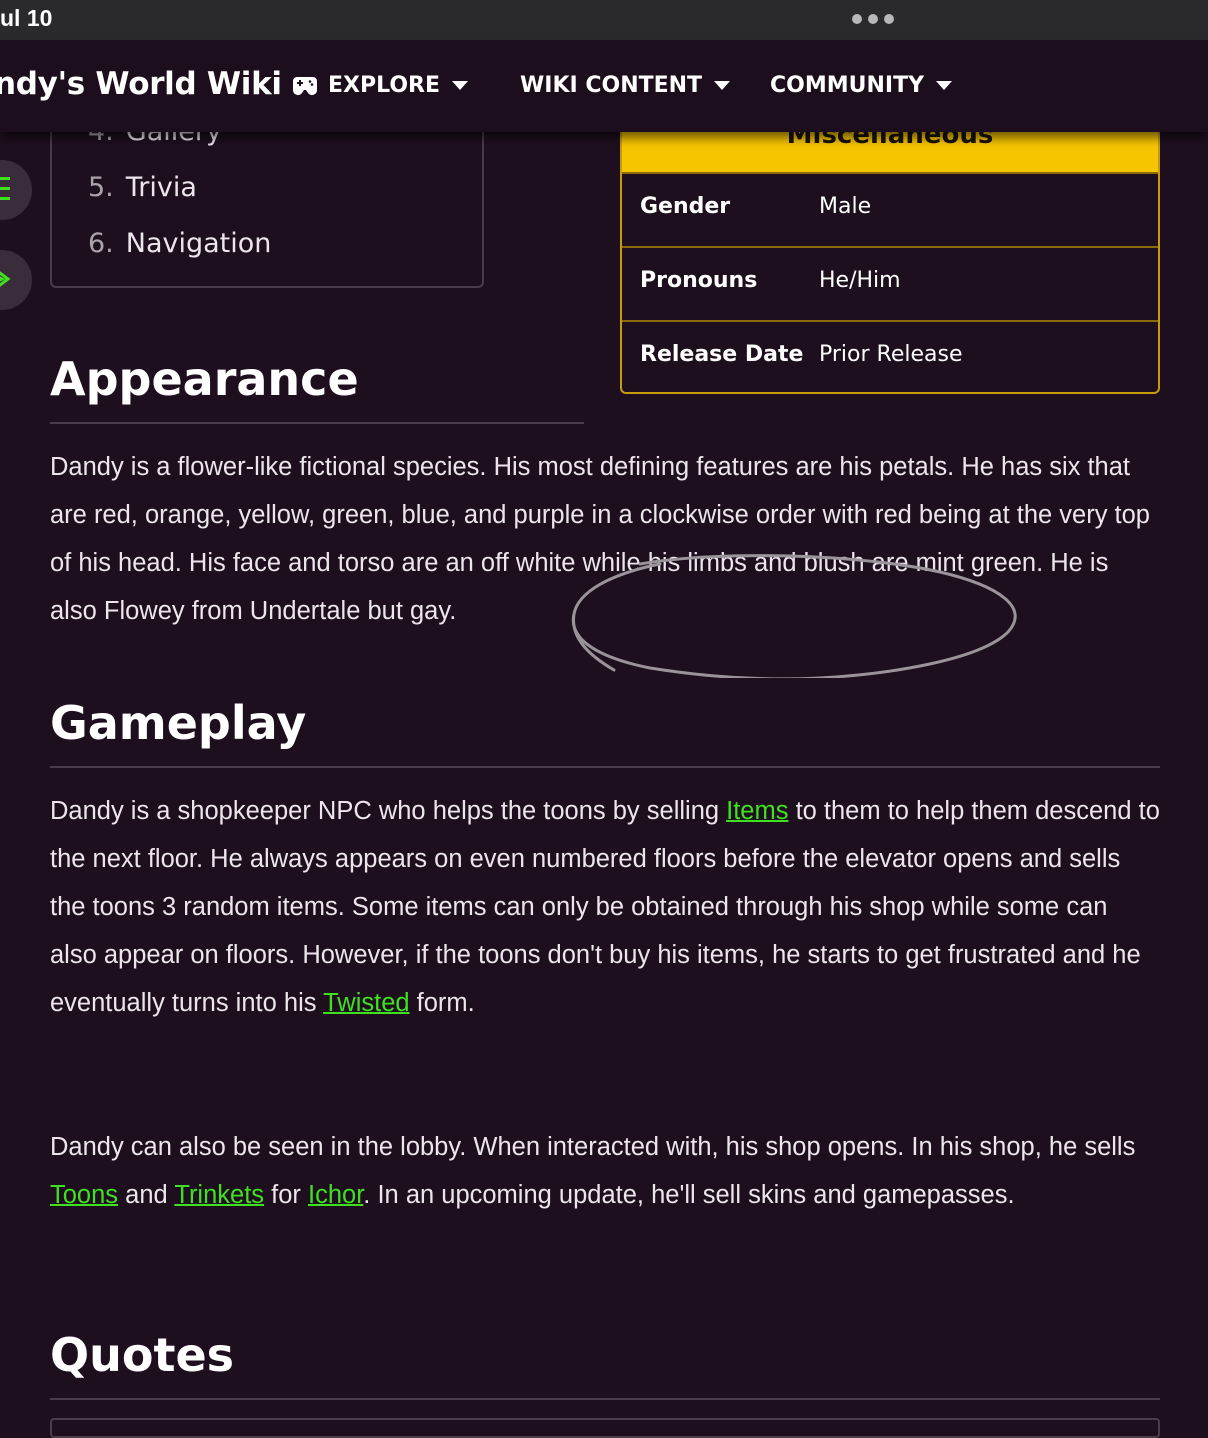  What do you see at coordinates (178, 723) in the screenshot?
I see `gameplay-heading: Gameplay` at bounding box center [178, 723].